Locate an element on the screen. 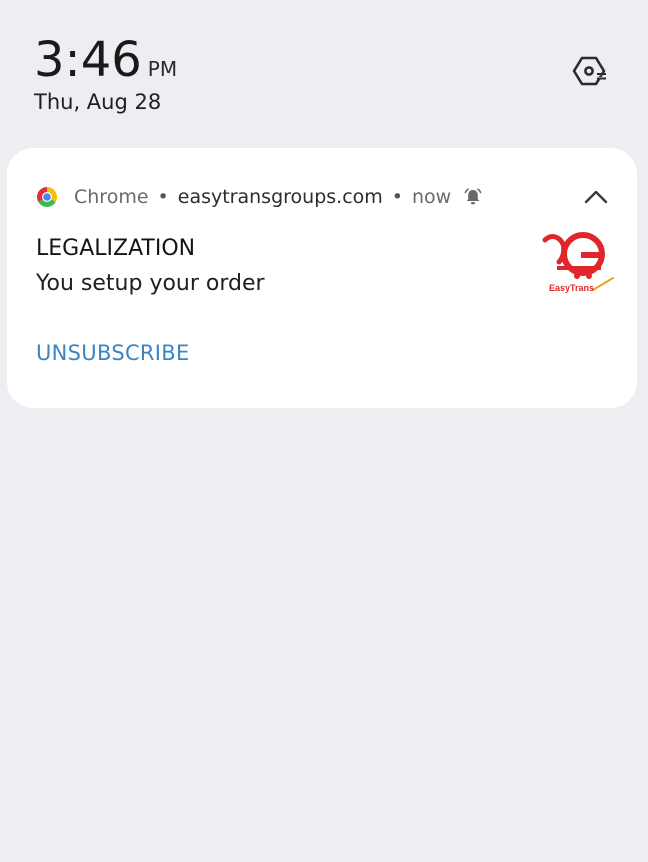 The height and width of the screenshot is (862, 648). clock-time: 3:46 is located at coordinates (88, 60).